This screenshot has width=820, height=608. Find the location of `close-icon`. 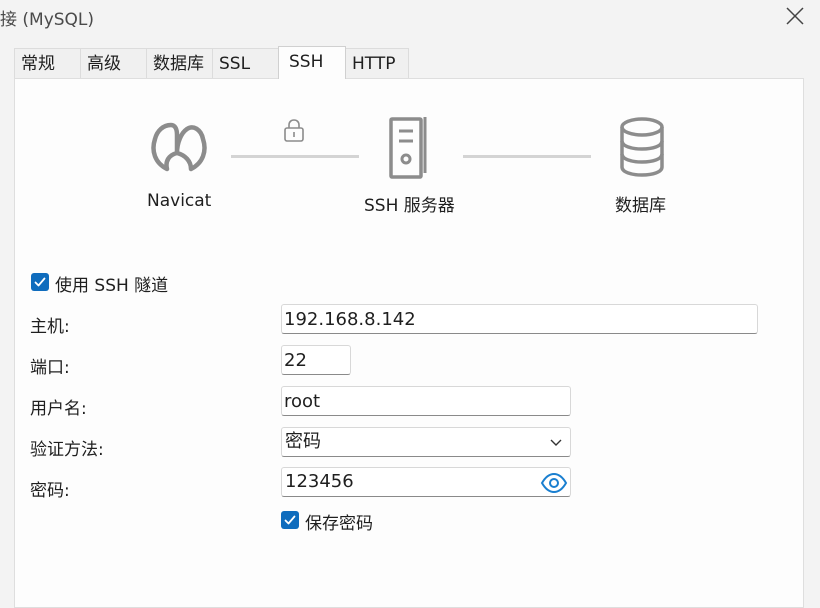

close-icon is located at coordinates (795, 16).